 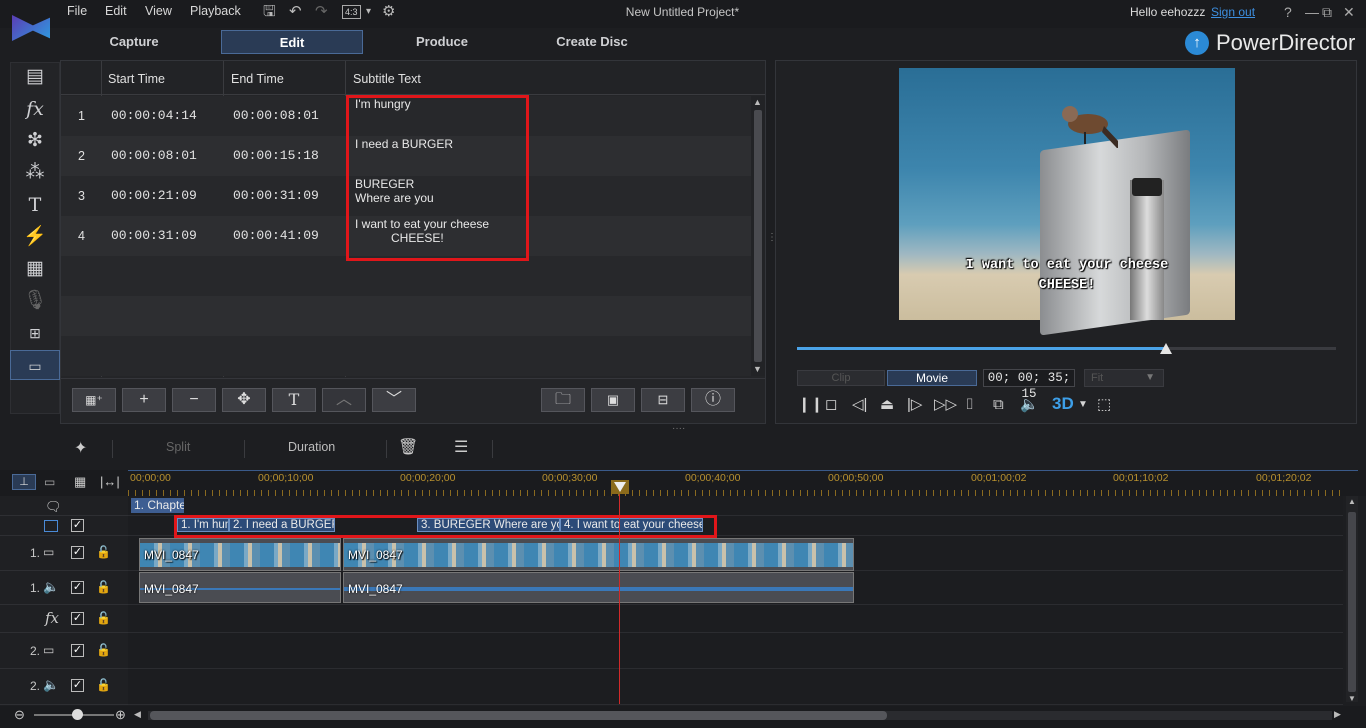 I want to click on fx-room-icon: fx, so click(x=35, y=109).